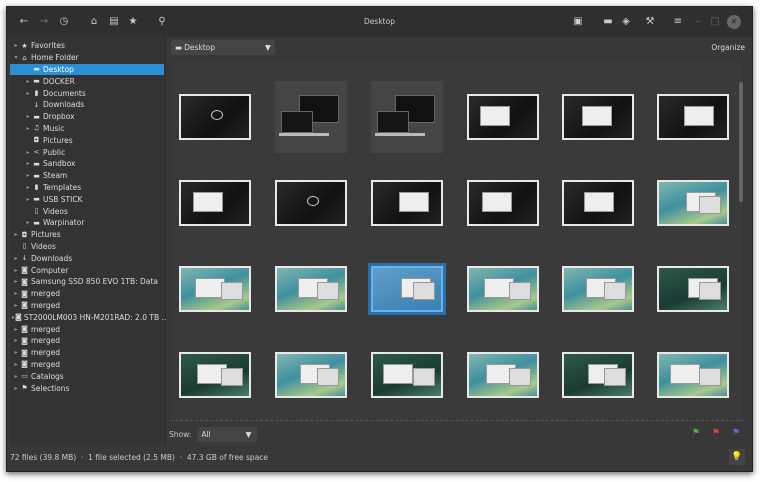 The width and height of the screenshot is (760, 482). Describe the element at coordinates (737, 457) in the screenshot. I see `lightbulb-icon: 💡` at that location.